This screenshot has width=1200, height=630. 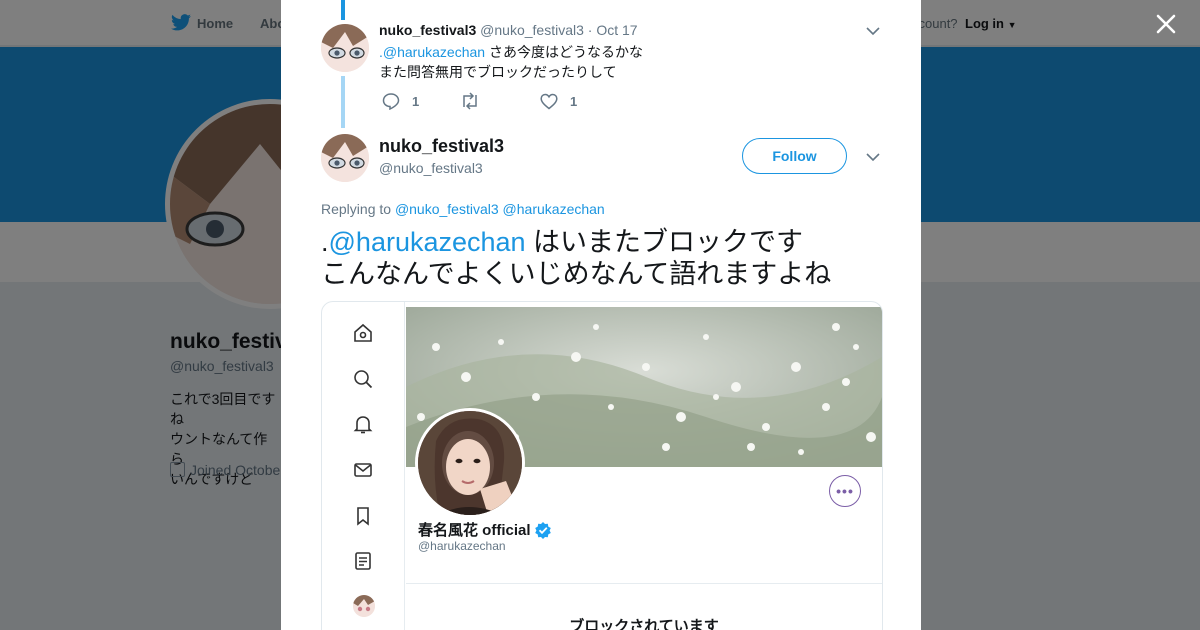 What do you see at coordinates (532, 30) in the screenshot?
I see `parent-tweet-handle: @nuko_festival3` at bounding box center [532, 30].